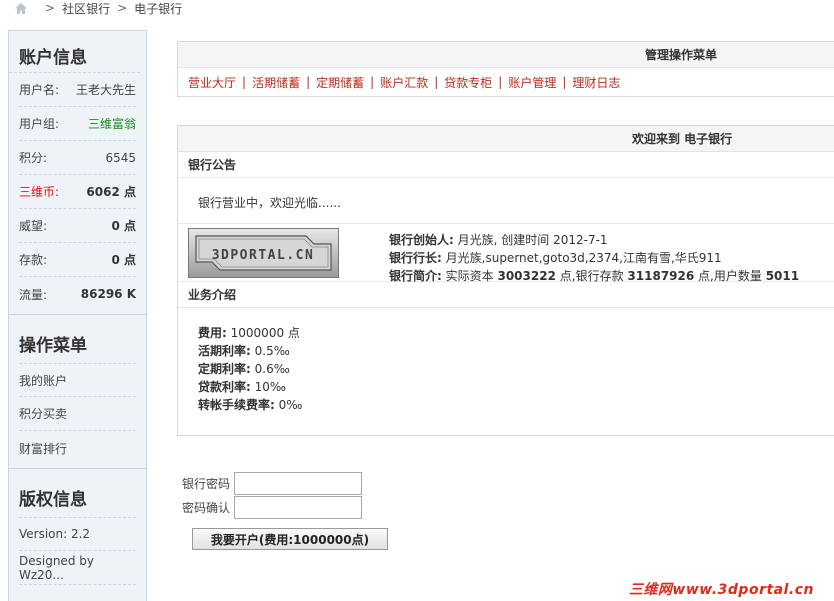 The image size is (834, 601). What do you see at coordinates (33, 158) in the screenshot?
I see `account-row-key: 积分:` at bounding box center [33, 158].